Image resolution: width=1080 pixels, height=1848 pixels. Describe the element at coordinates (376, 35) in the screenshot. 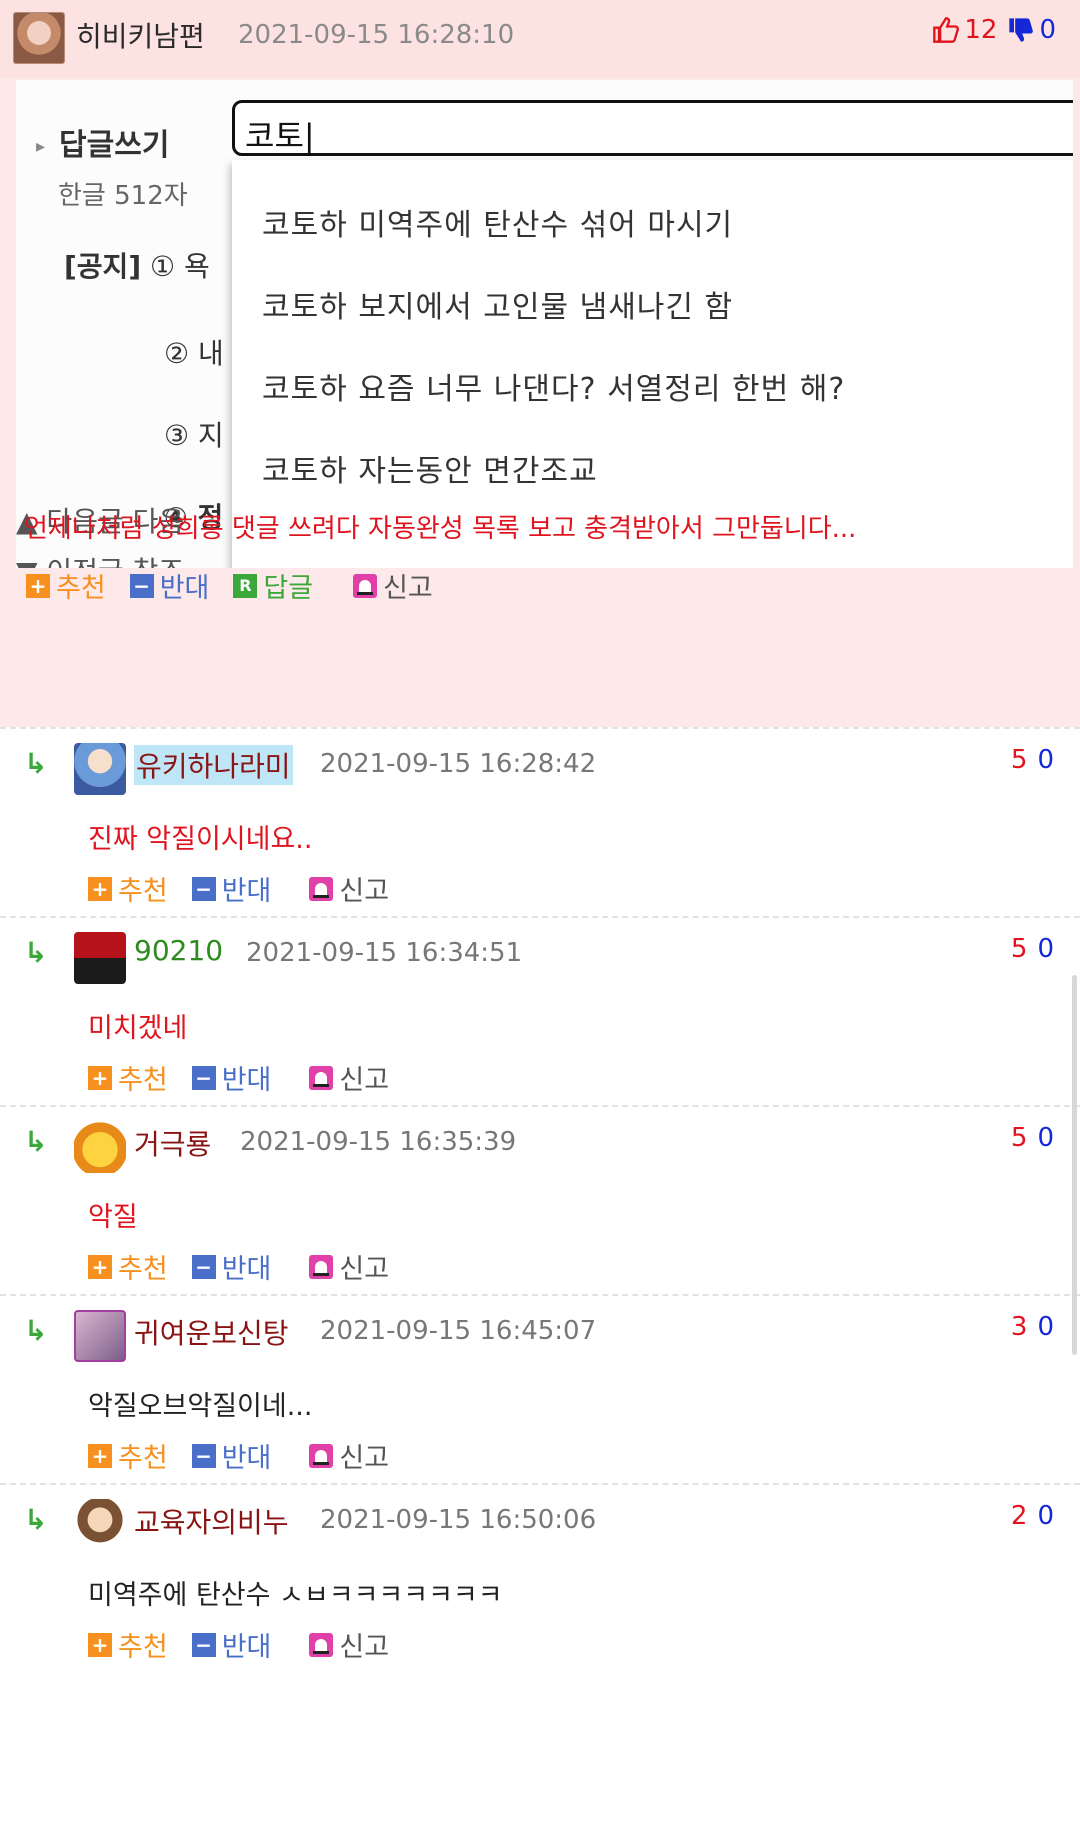

I see `post-date: 2021-09-15 16:28:10` at that location.